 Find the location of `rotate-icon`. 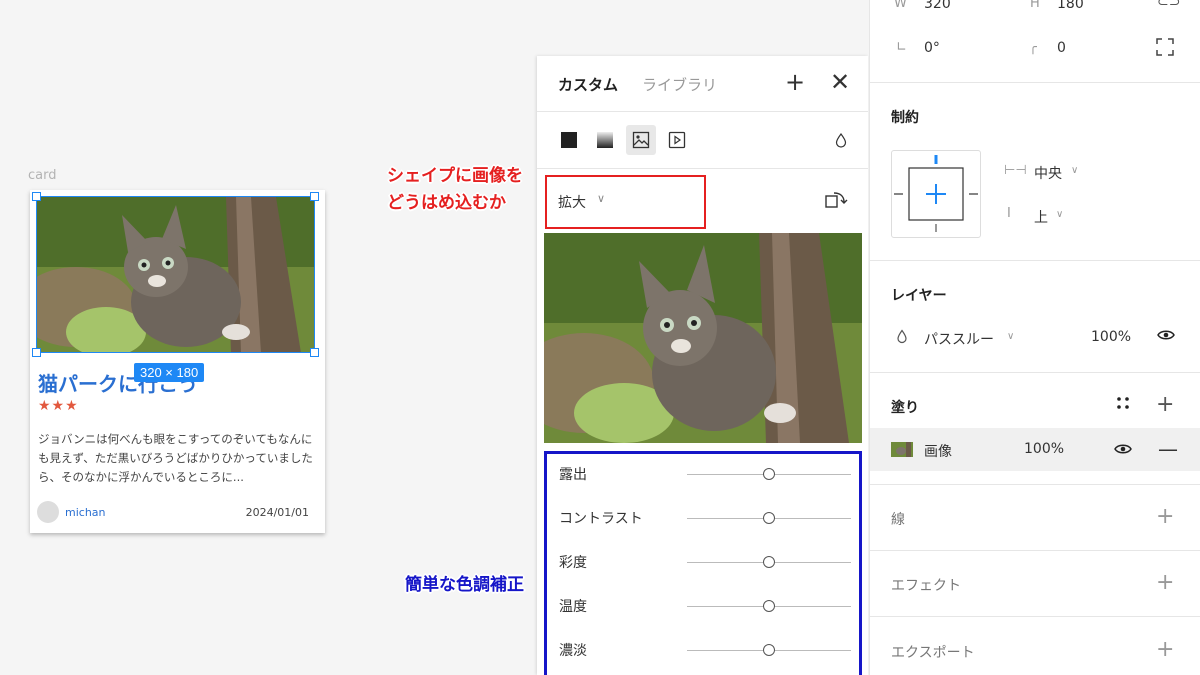

rotate-icon is located at coordinates (836, 202).